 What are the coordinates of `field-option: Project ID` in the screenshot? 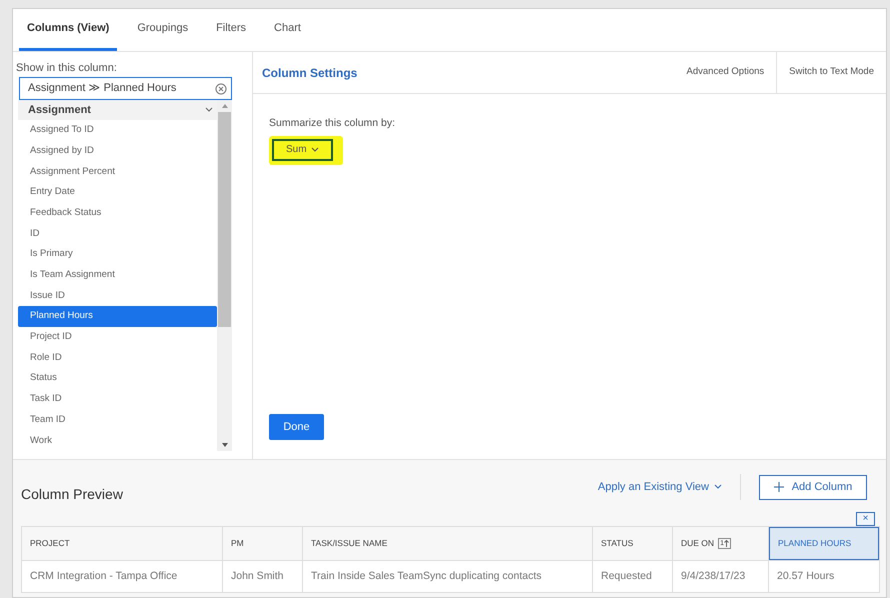 It's located at (117, 337).